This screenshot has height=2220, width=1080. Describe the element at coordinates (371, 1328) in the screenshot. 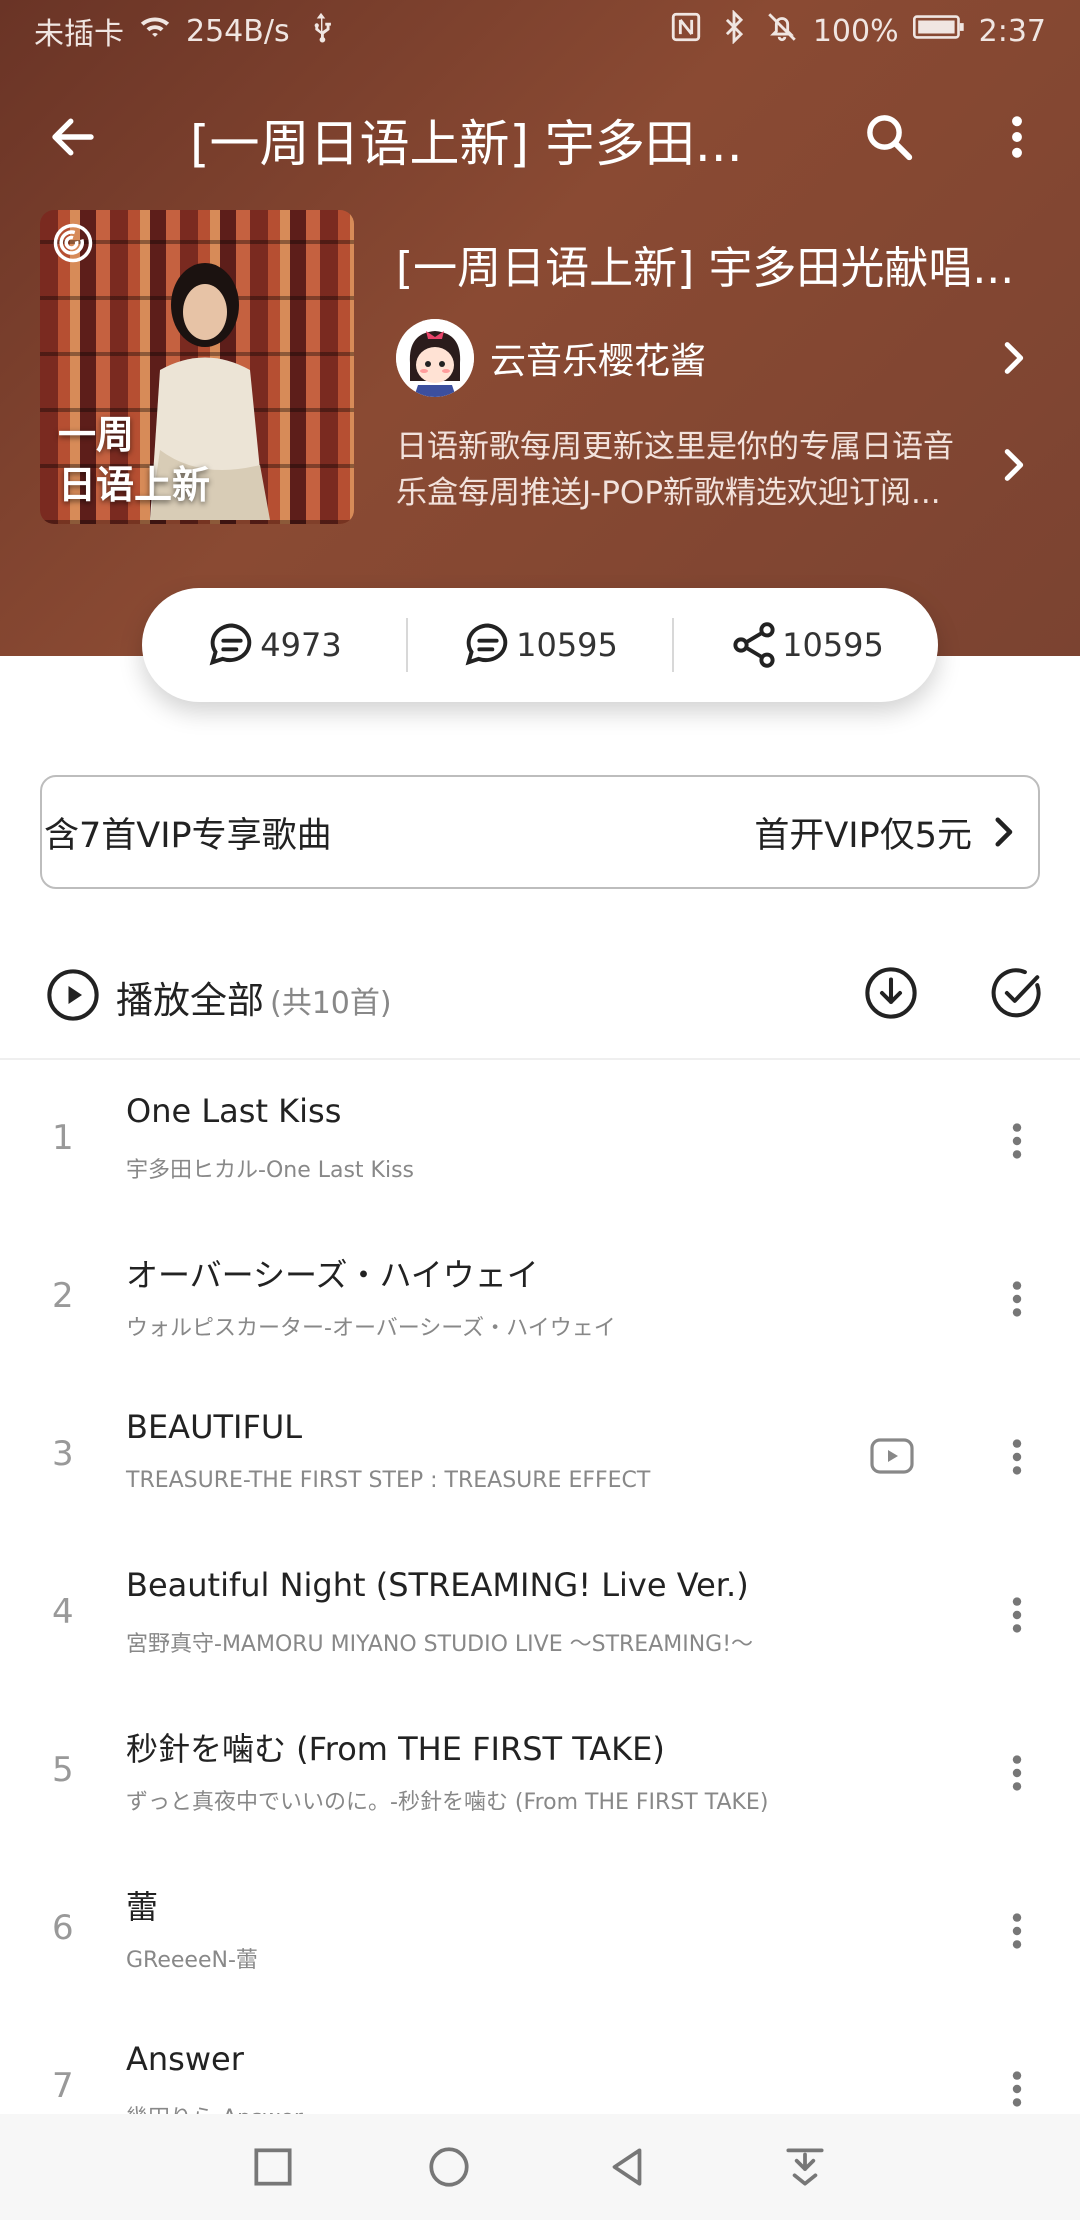

I see `song-artist: ウォルピスカーター-オーバーシーズ・ハイウェイ` at that location.